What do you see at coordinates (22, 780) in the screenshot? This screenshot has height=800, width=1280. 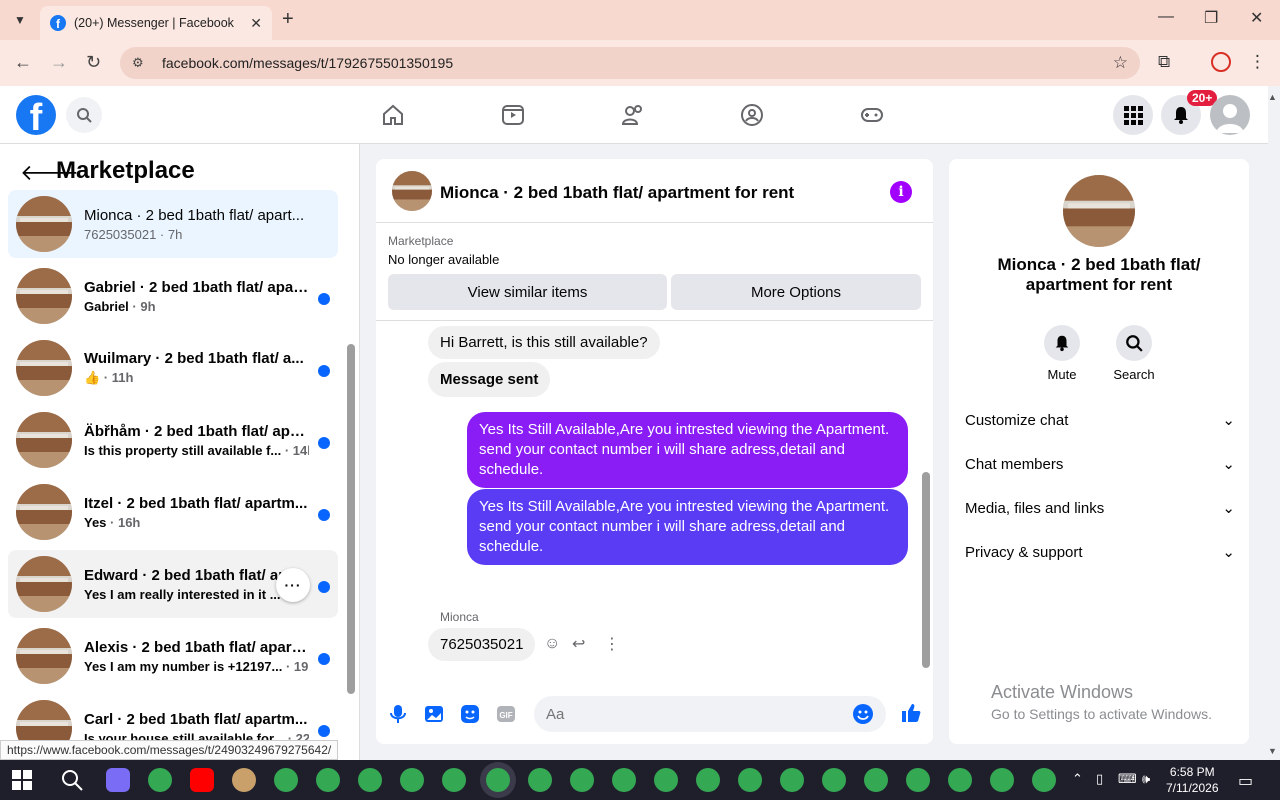 I see `windows-start-icon` at bounding box center [22, 780].